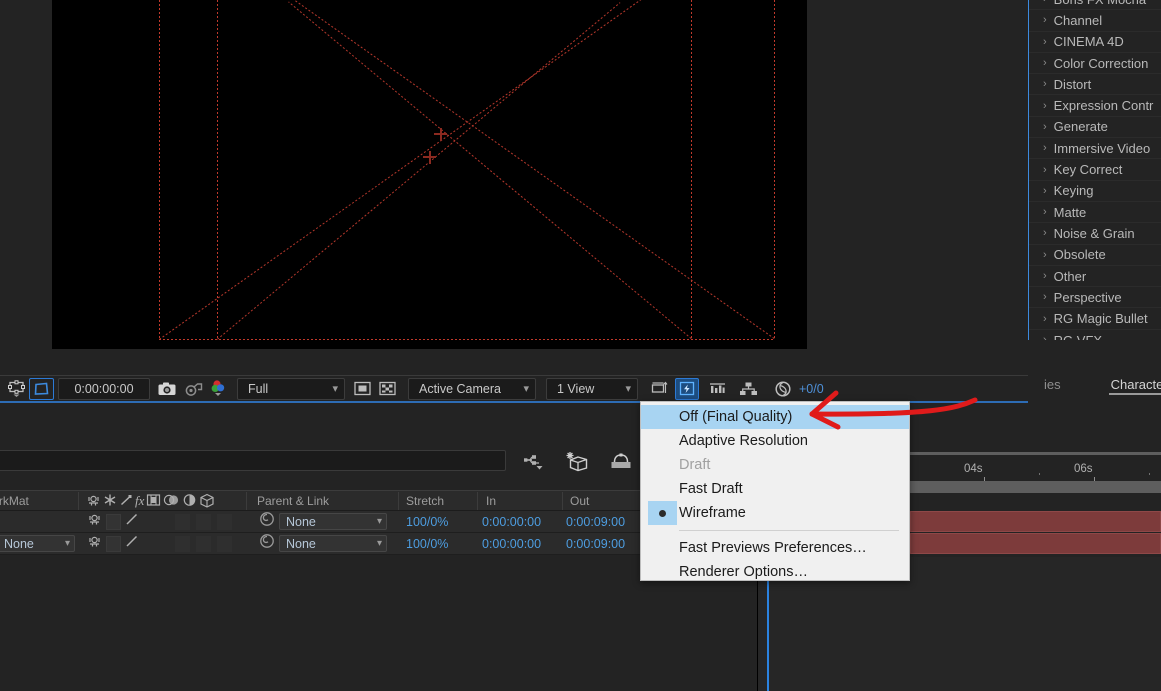 The width and height of the screenshot is (1161, 691). I want to click on menu-item-label: Fast Draft, so click(711, 489).